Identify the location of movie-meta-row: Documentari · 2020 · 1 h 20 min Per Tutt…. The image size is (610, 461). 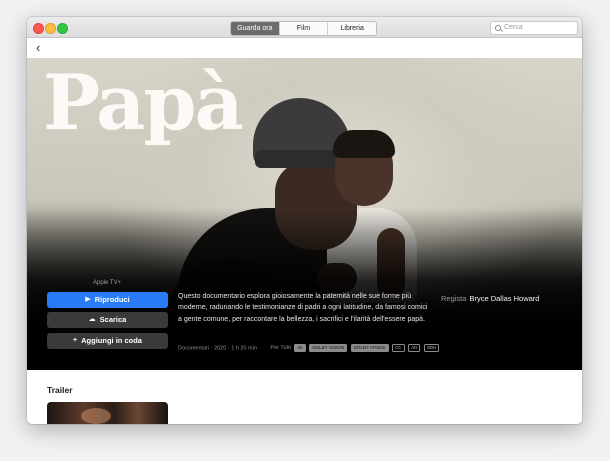
(309, 348).